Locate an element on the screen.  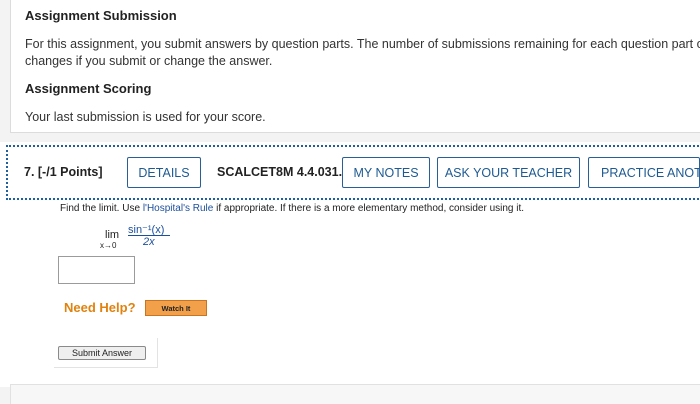
ask-your-teacher-button: ASK YOUR TEACHER is located at coordinates (508, 172).